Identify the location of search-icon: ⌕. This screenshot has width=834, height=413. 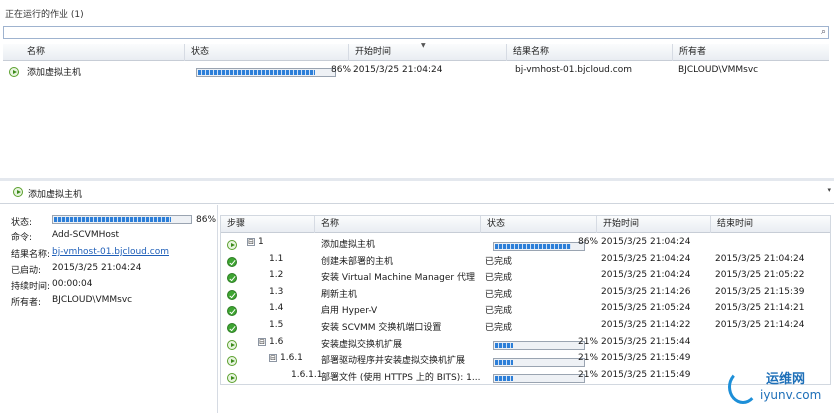
(823, 32).